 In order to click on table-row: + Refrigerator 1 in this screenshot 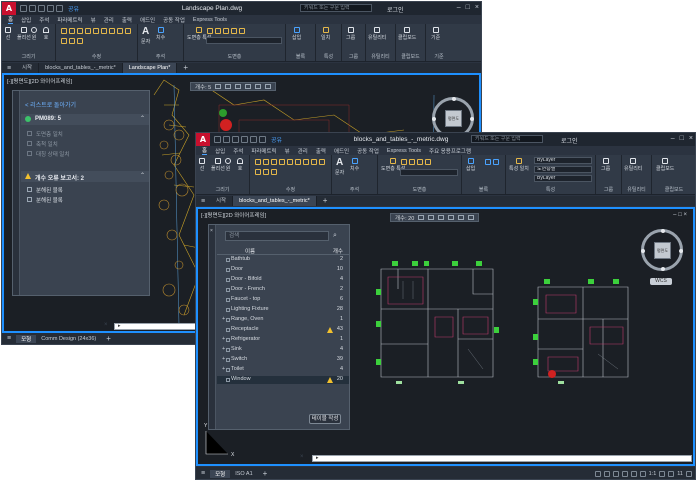, I will do `click(283, 340)`.